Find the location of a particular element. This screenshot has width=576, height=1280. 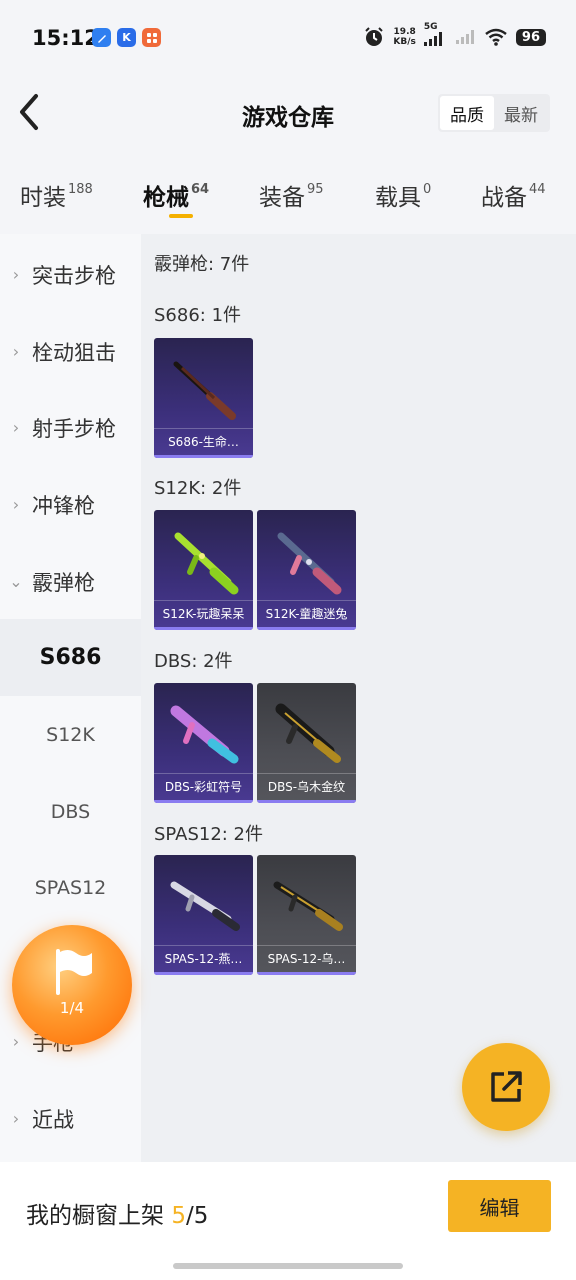

tab-fashion: 时装 188 is located at coordinates (56, 195).